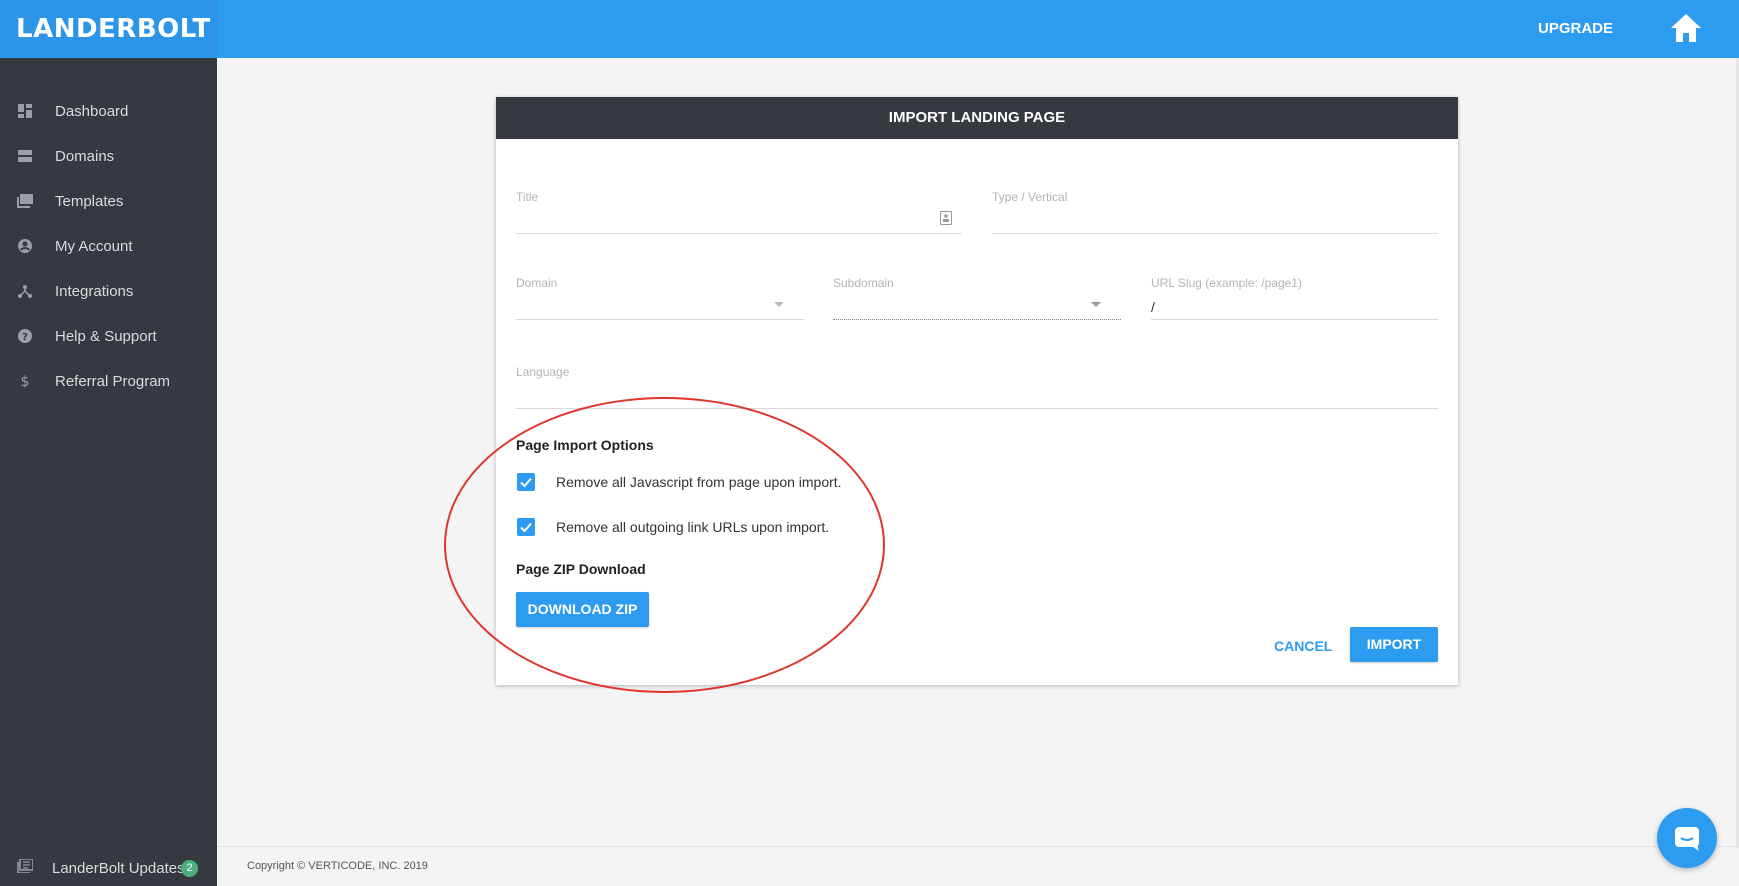  Describe the element at coordinates (85, 156) in the screenshot. I see `sidebar-item-label: Domains` at that location.